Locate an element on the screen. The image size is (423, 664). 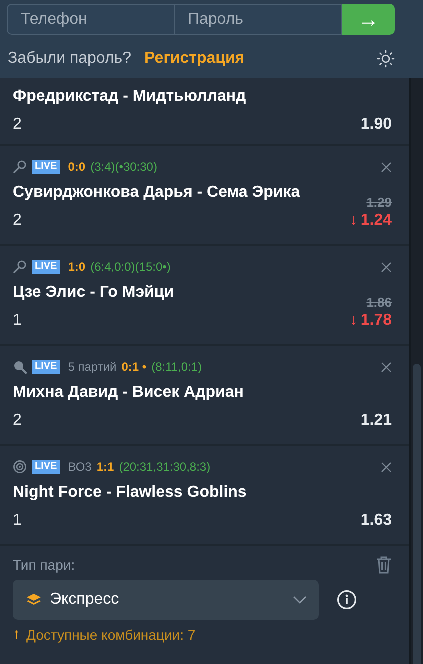
score-details: (3:4)(•30:30) is located at coordinates (124, 167).